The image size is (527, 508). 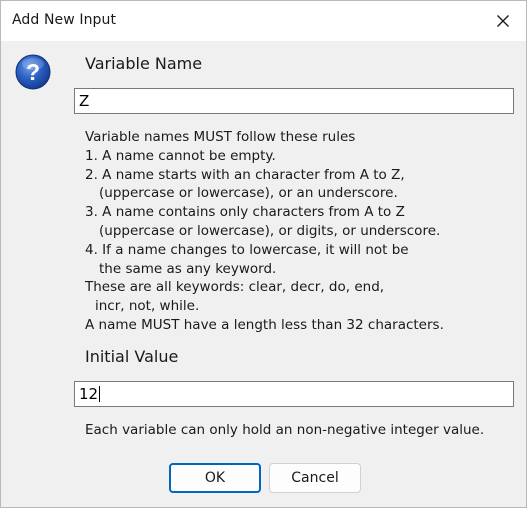 I want to click on question-icon: ?, so click(x=33, y=72).